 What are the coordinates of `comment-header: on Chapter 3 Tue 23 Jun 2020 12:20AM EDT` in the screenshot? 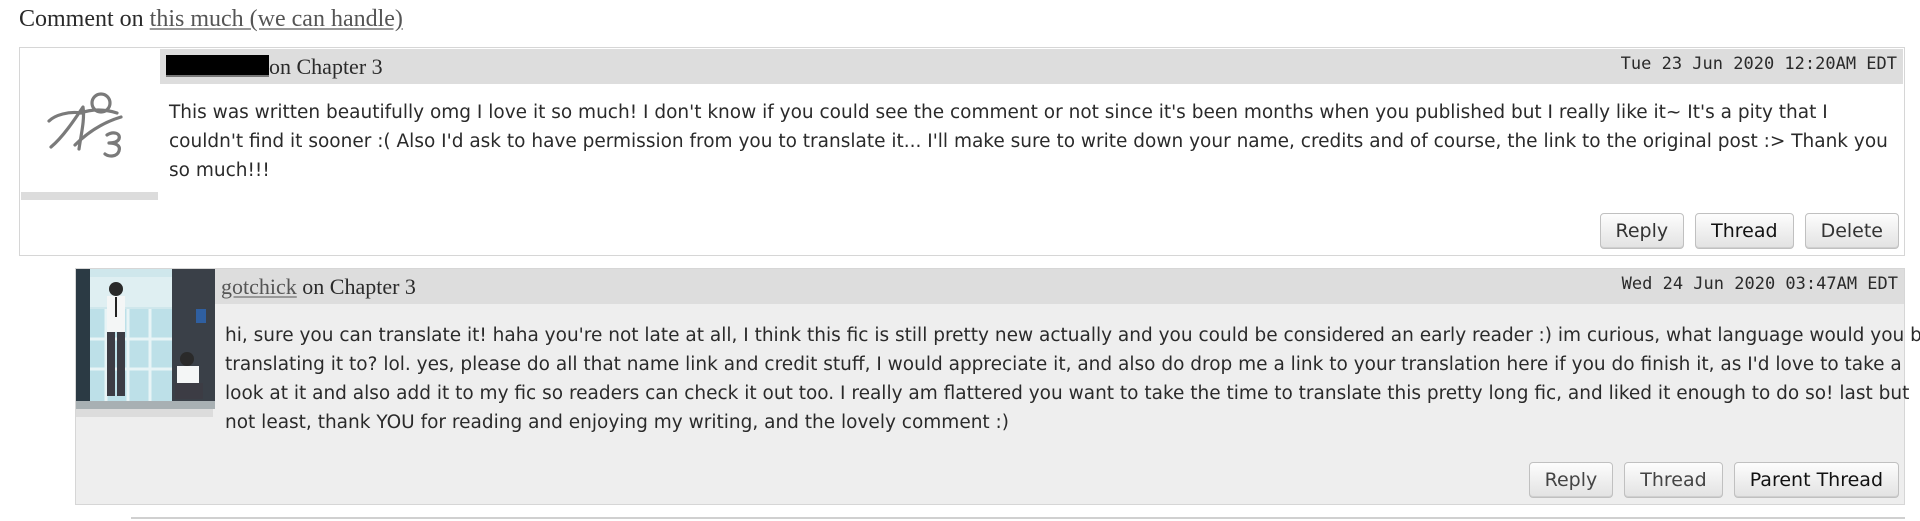 It's located at (1031, 66).